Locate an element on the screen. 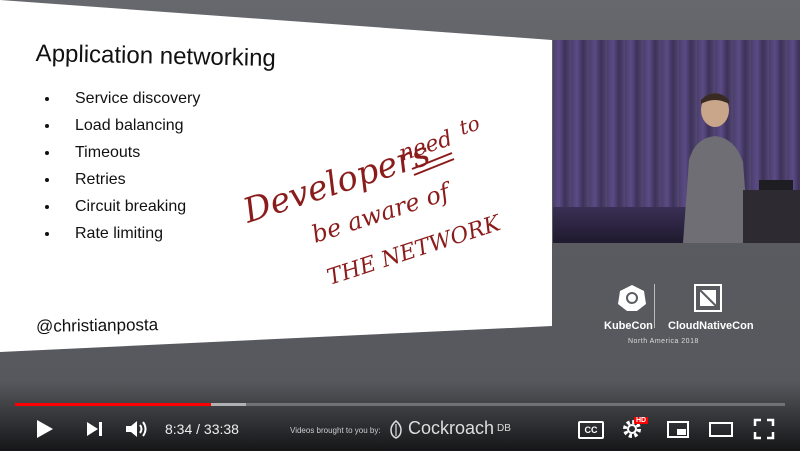 The height and width of the screenshot is (451, 800). miniplayer-button is located at coordinates (678, 429).